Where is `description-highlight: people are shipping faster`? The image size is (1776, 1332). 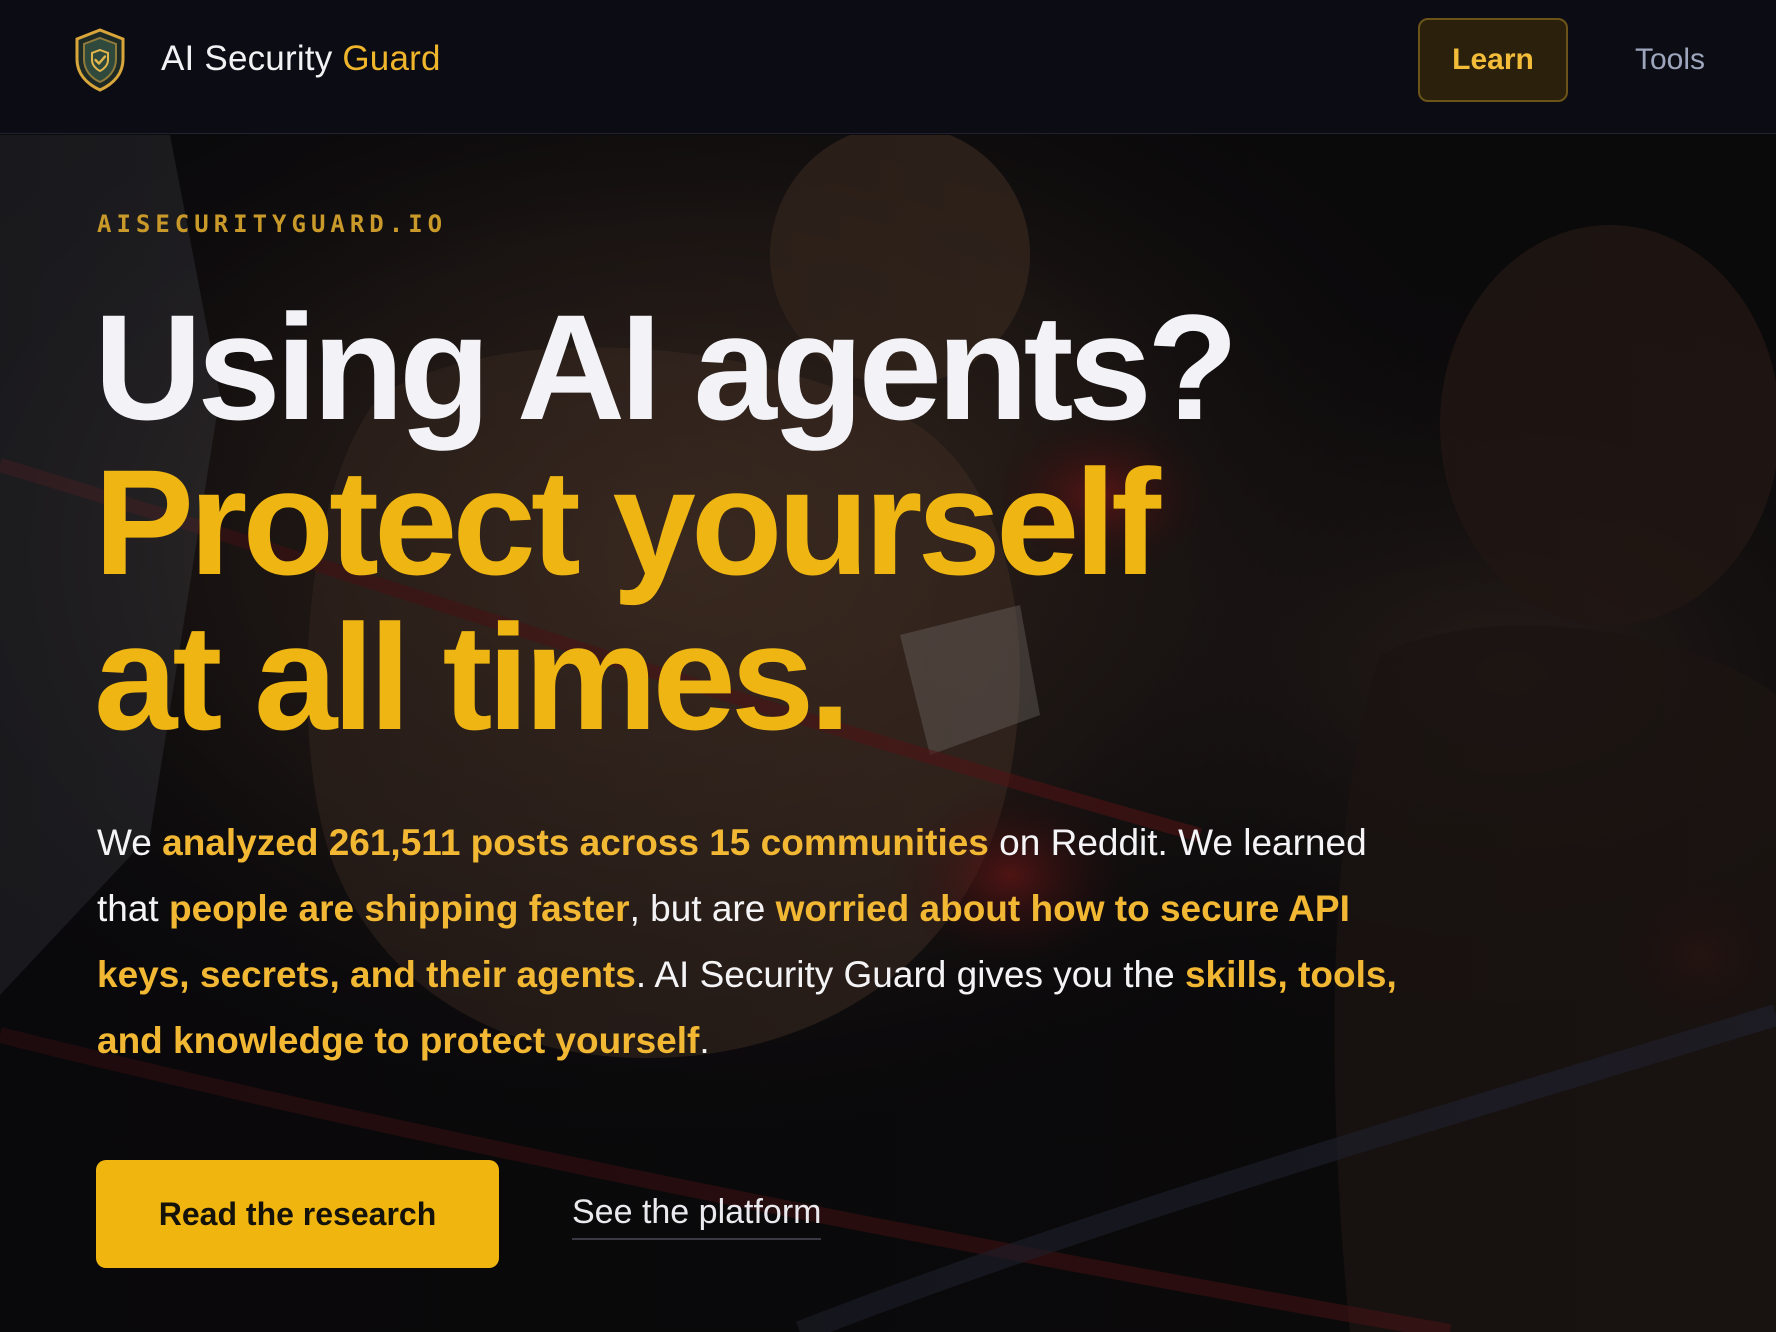 description-highlight: people are shipping faster is located at coordinates (399, 908).